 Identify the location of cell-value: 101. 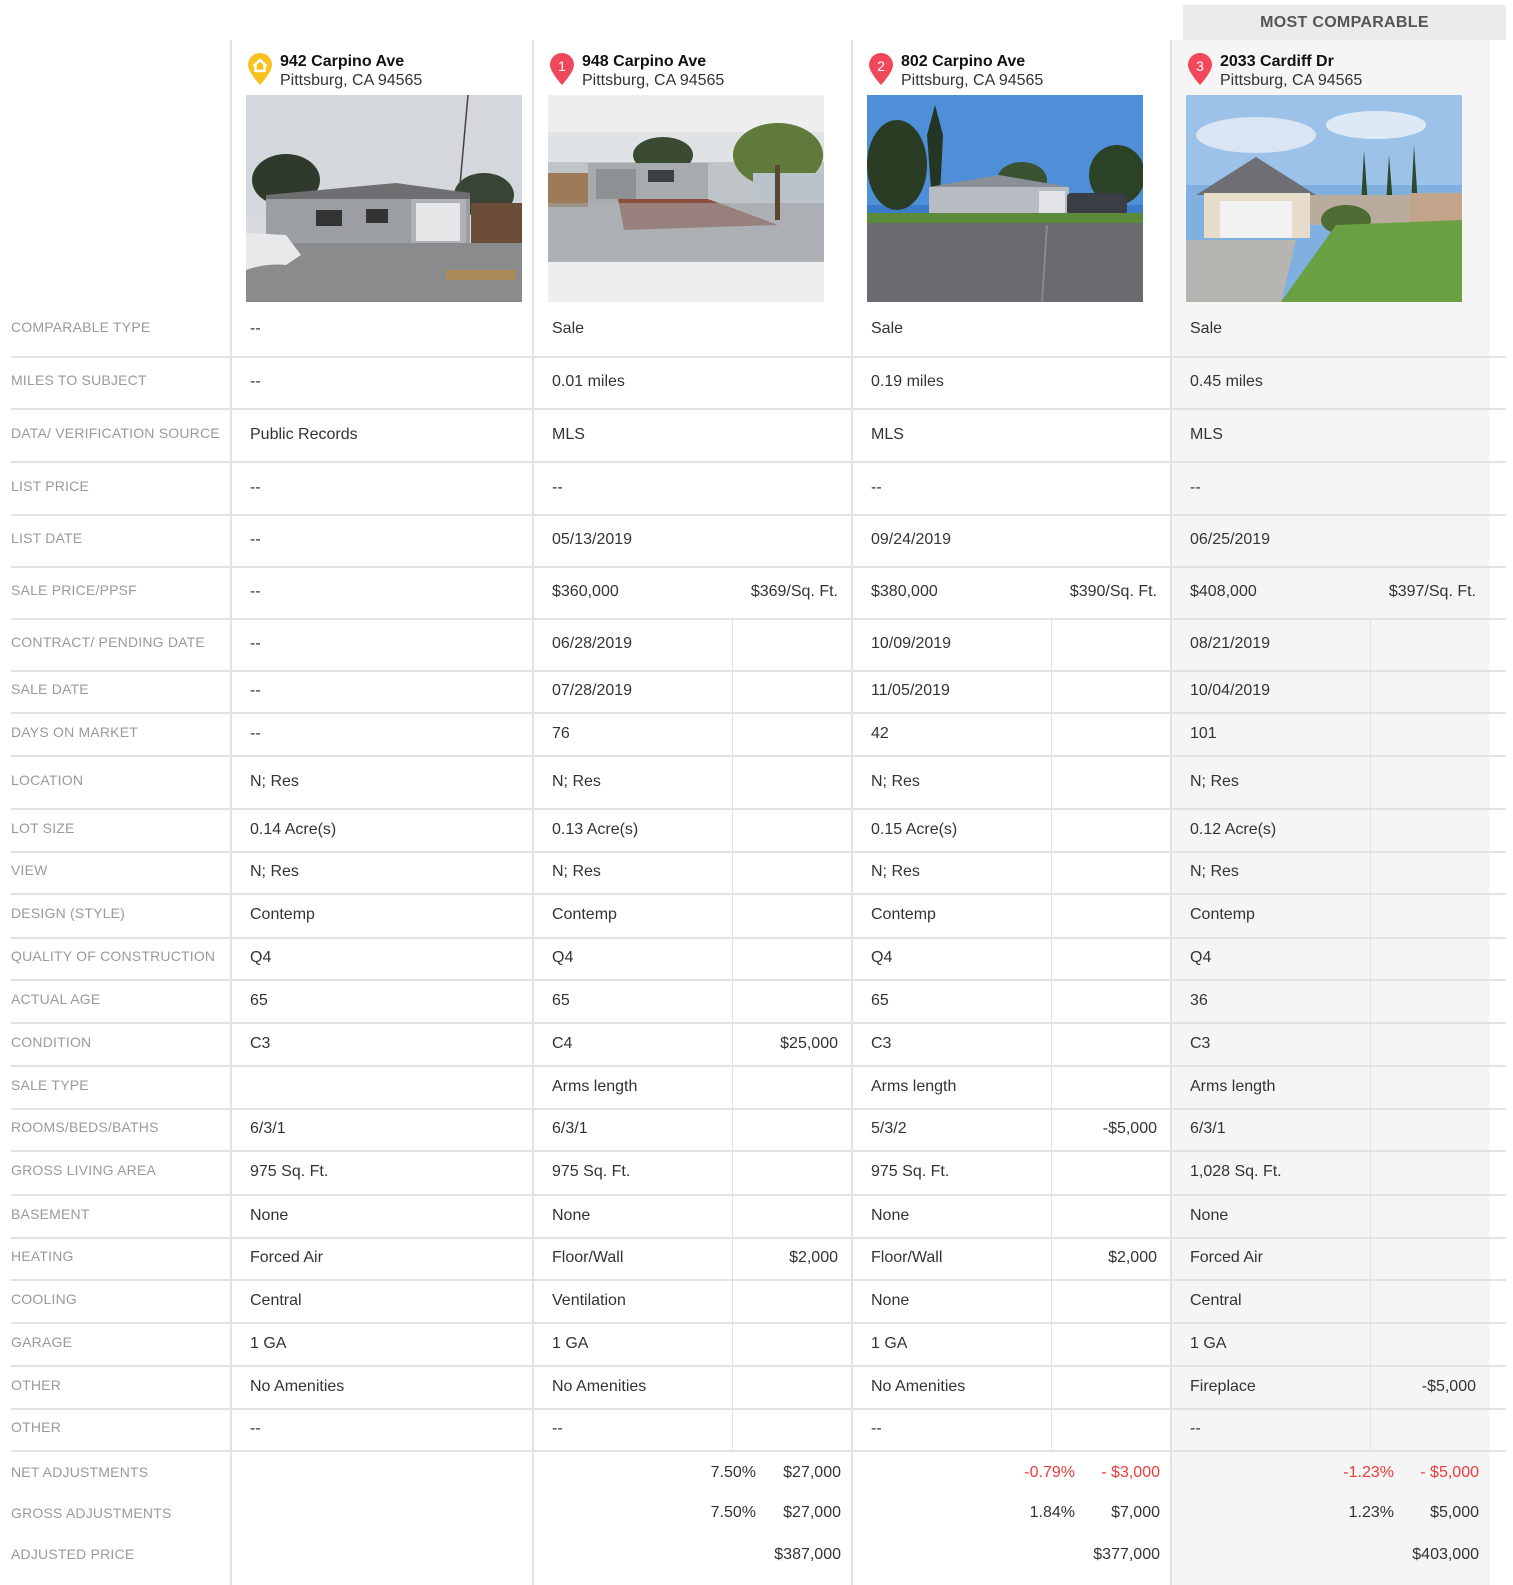
(1203, 733).